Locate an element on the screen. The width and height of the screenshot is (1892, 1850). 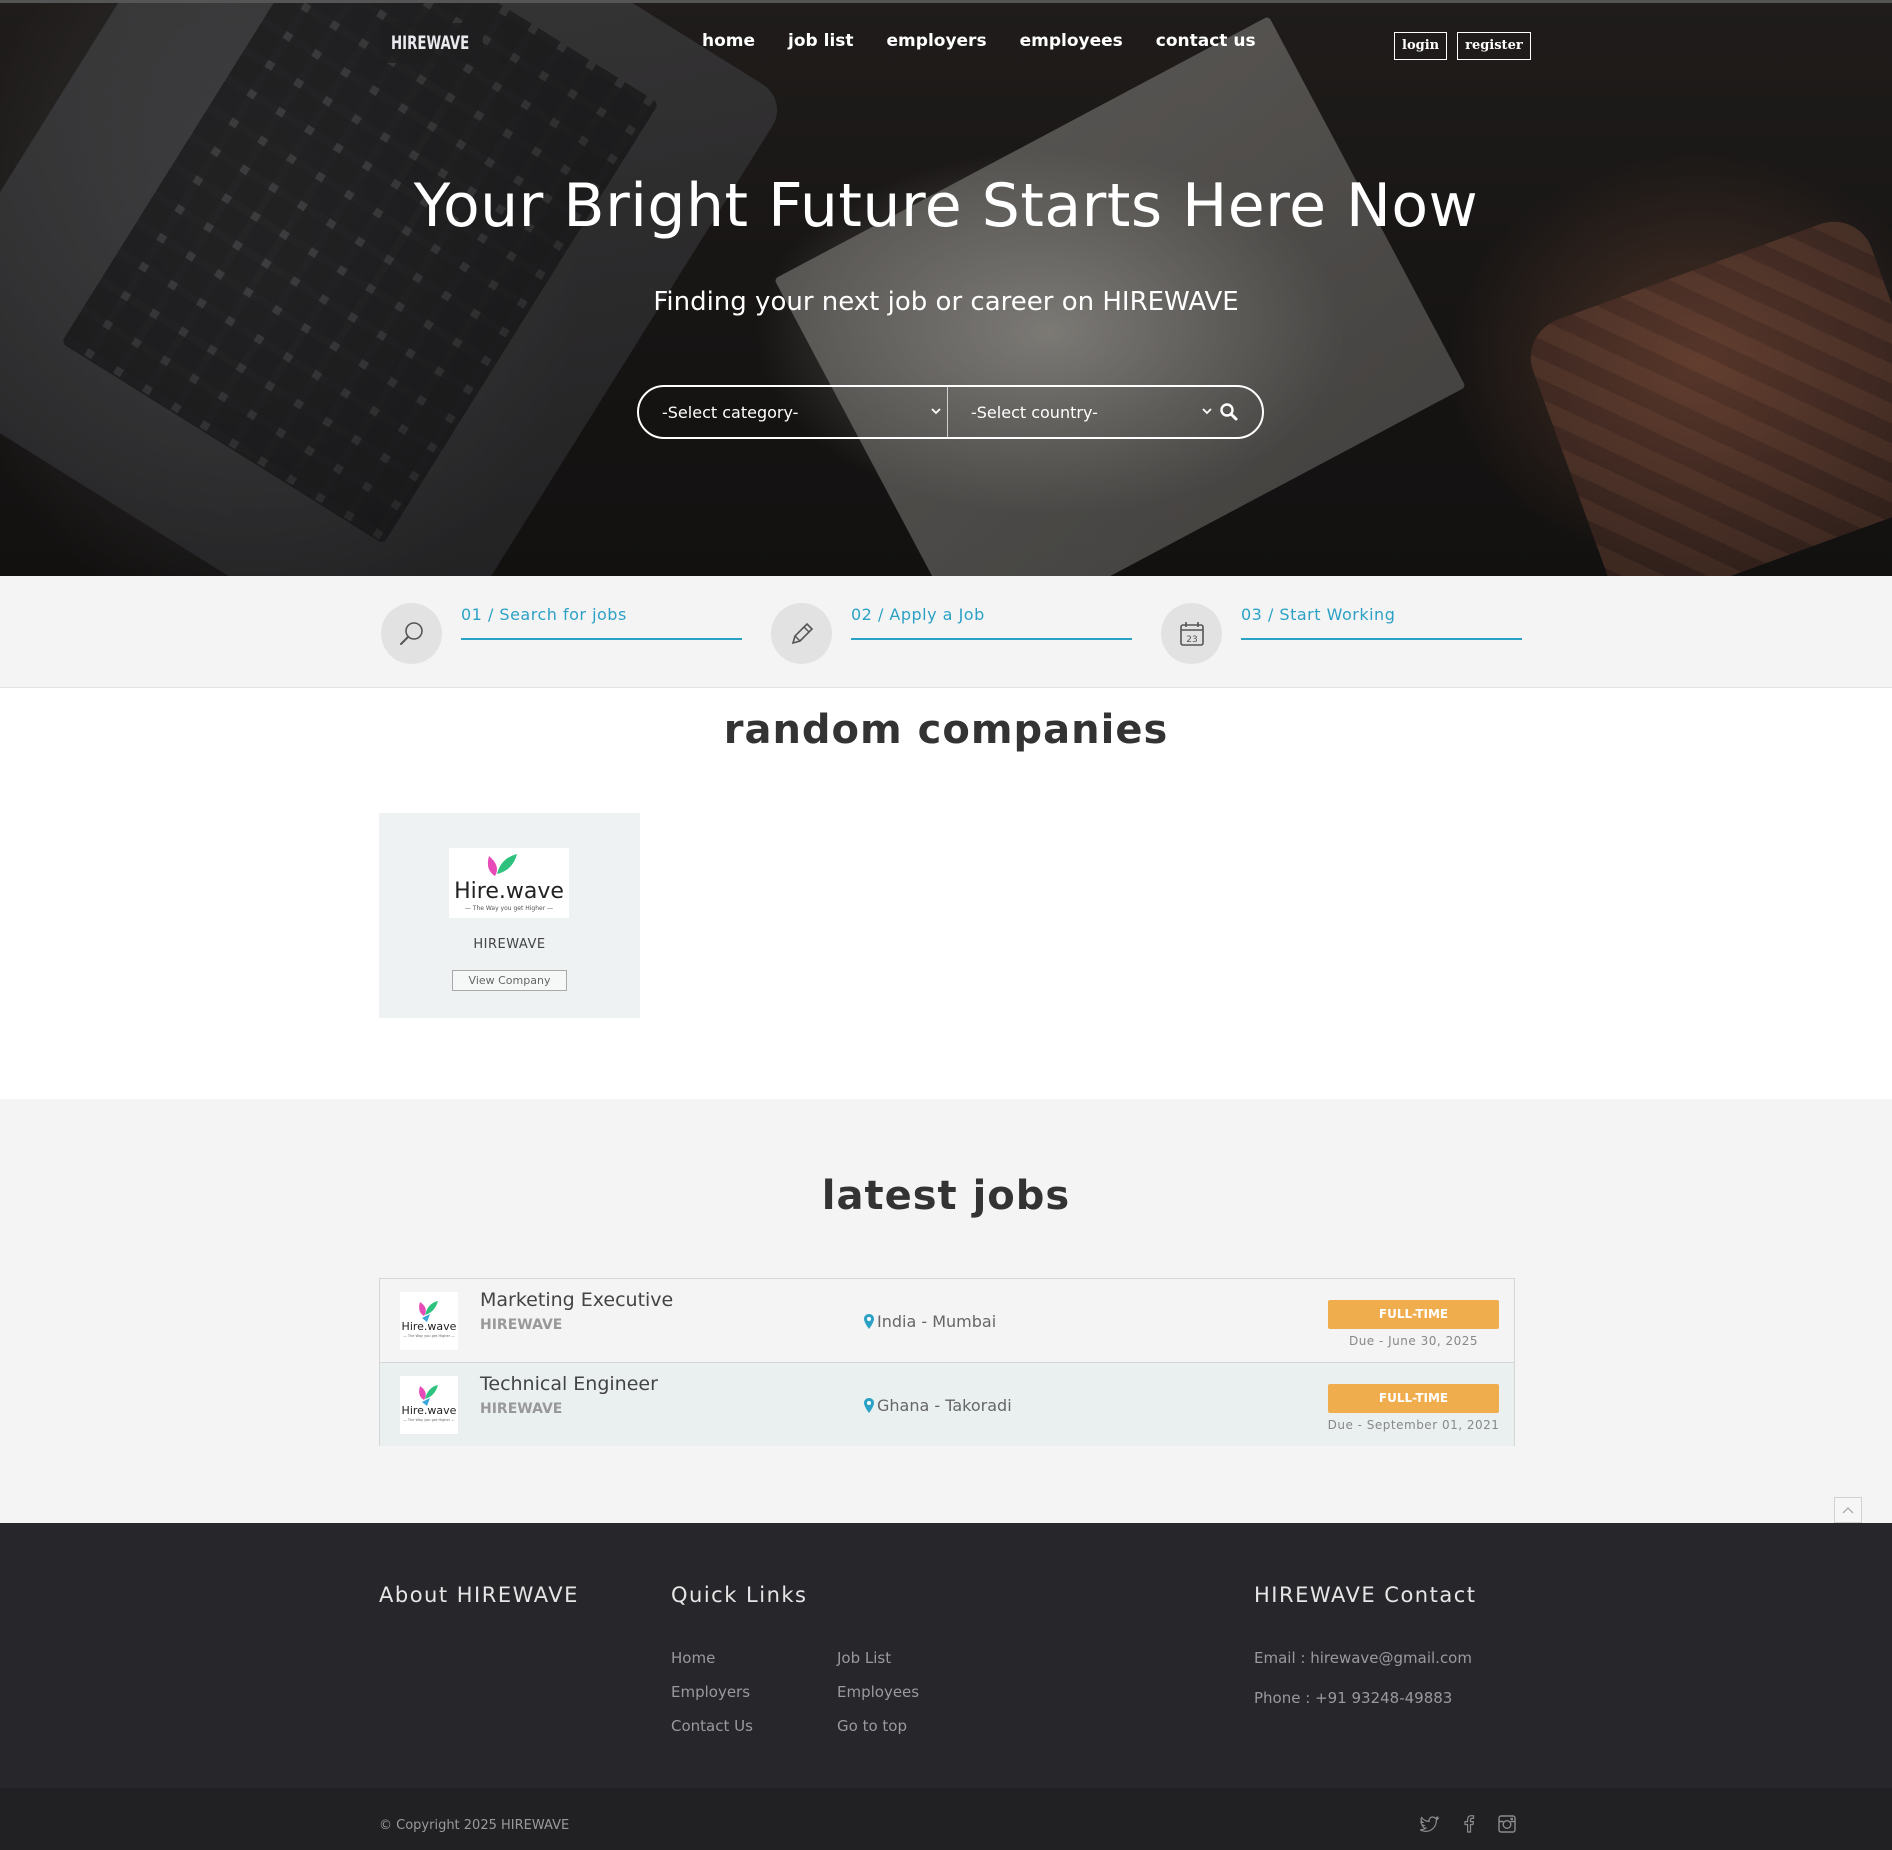
nav-home: home is located at coordinates (728, 41).